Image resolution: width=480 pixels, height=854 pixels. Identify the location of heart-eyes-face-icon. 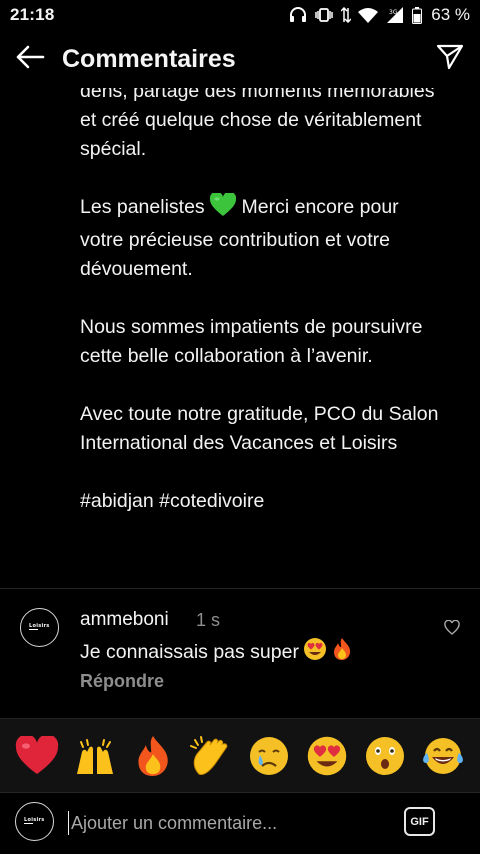
(327, 756).